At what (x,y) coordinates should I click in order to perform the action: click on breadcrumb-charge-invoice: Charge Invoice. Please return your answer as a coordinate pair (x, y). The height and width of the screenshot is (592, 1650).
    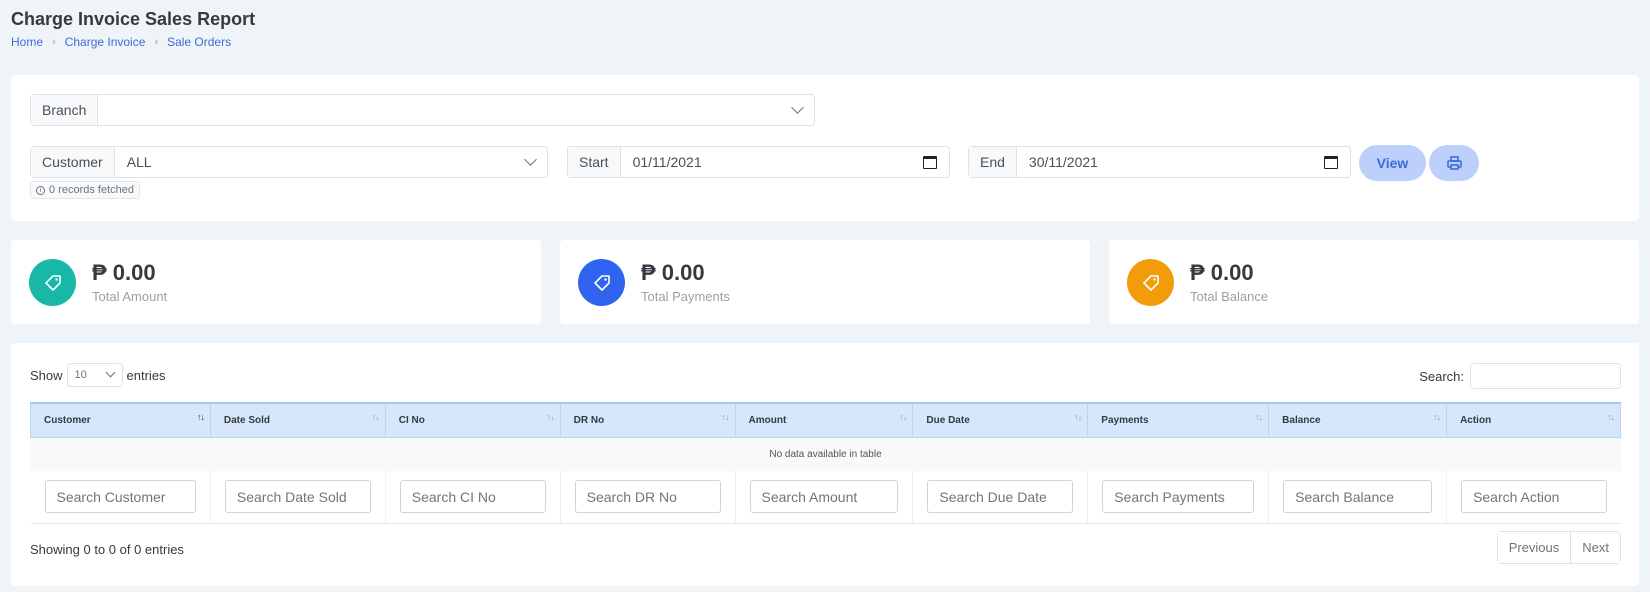
    Looking at the image, I should click on (105, 42).